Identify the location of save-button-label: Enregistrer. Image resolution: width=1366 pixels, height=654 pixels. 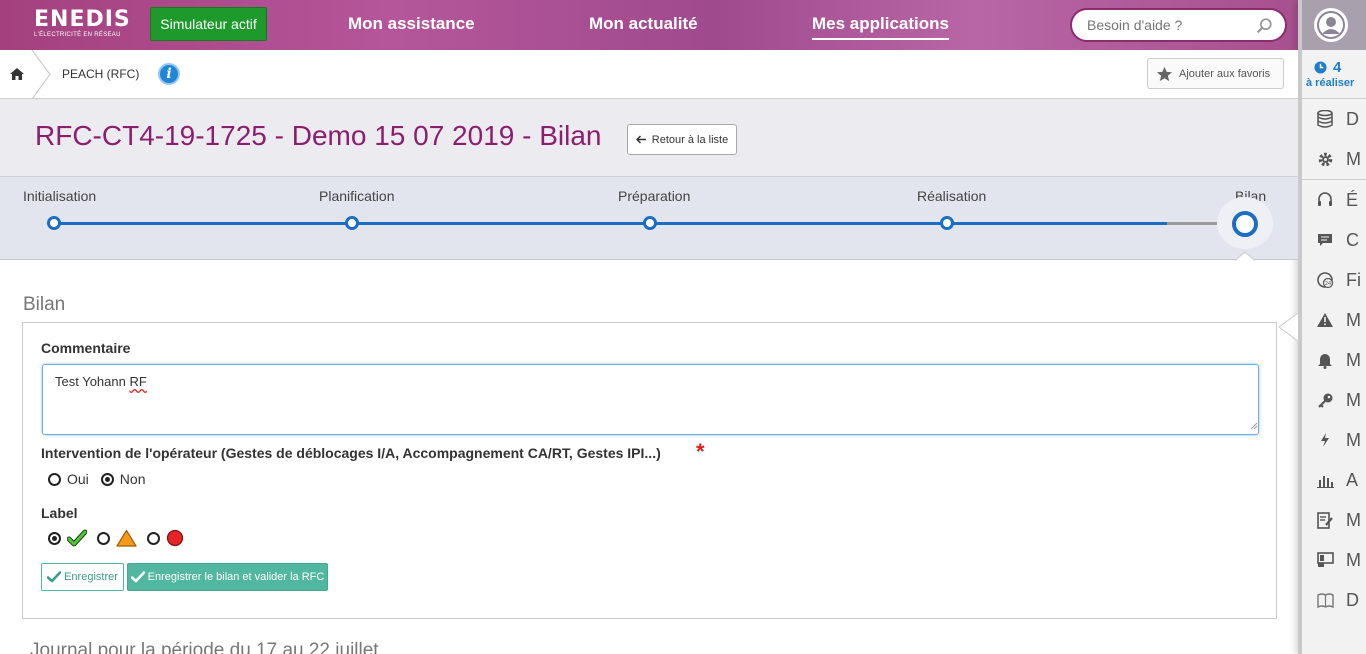
(91, 577).